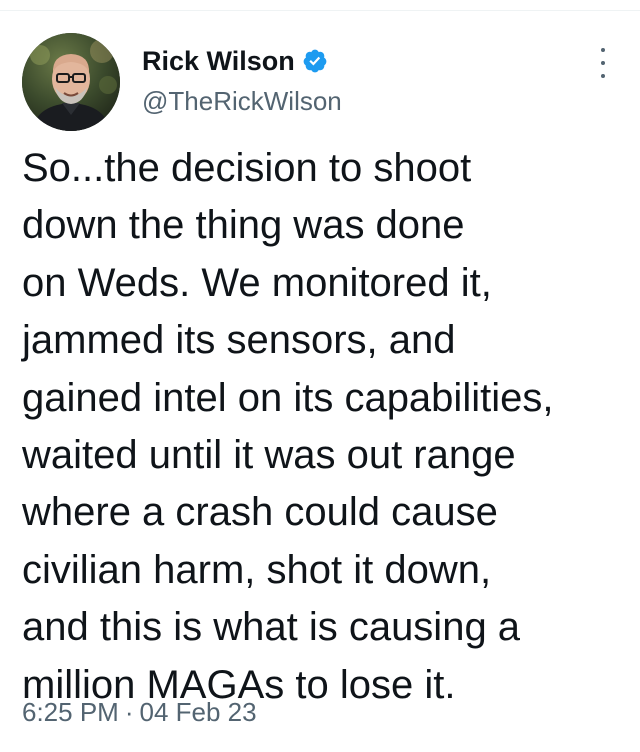  Describe the element at coordinates (198, 712) in the screenshot. I see `tweet-date: 04 Feb 23` at that location.